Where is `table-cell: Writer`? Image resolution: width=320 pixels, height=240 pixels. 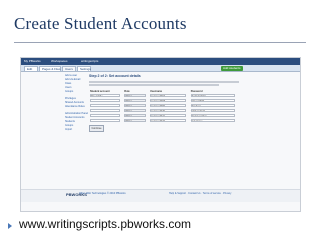 table-cell: Writer is located at coordinates (136, 120).